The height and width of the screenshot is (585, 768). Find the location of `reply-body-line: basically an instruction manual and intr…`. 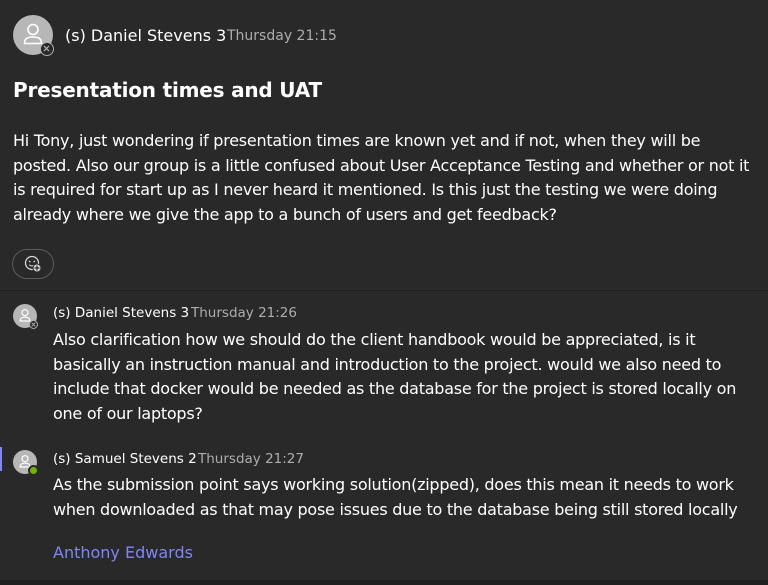

reply-body-line: basically an instruction manual and intr… is located at coordinates (387, 364).